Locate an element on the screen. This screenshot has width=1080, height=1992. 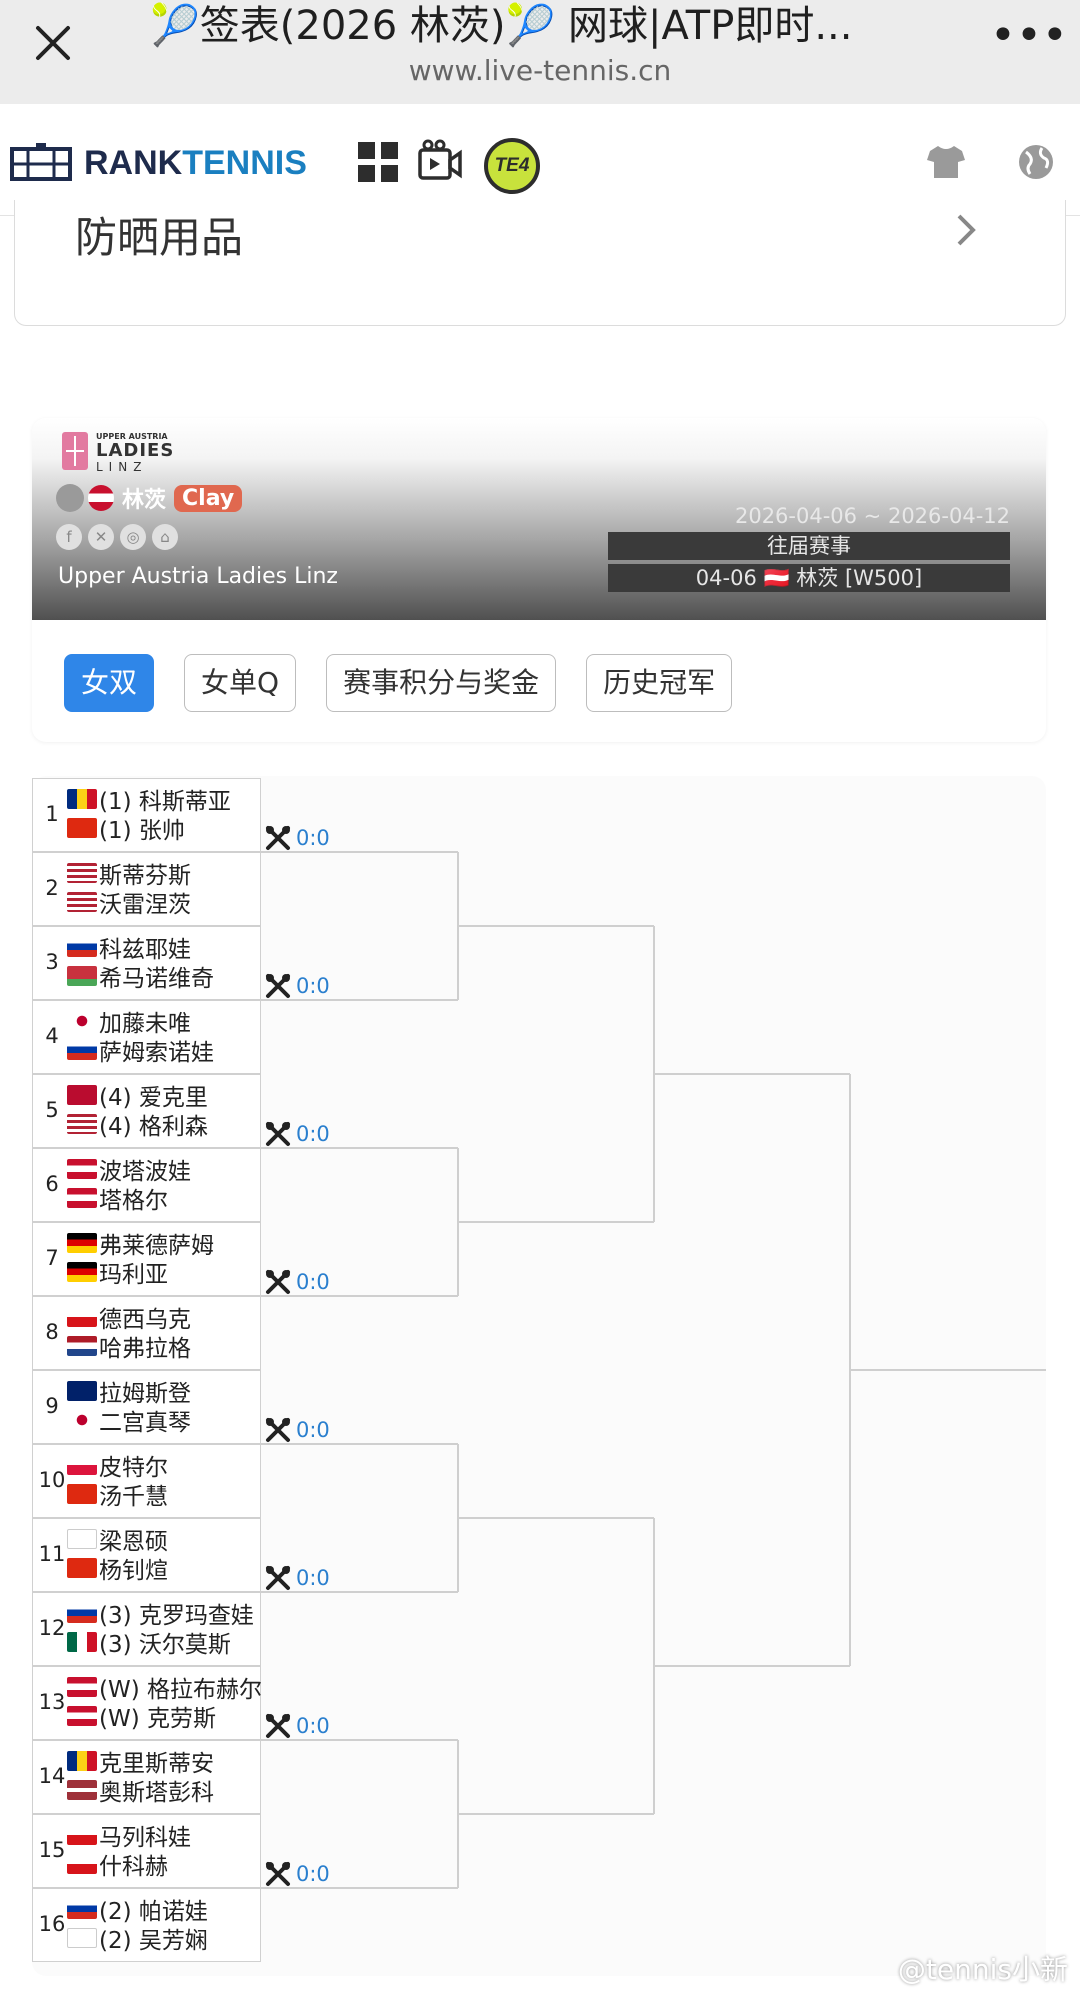
home-icon: ⌂ is located at coordinates (165, 537).